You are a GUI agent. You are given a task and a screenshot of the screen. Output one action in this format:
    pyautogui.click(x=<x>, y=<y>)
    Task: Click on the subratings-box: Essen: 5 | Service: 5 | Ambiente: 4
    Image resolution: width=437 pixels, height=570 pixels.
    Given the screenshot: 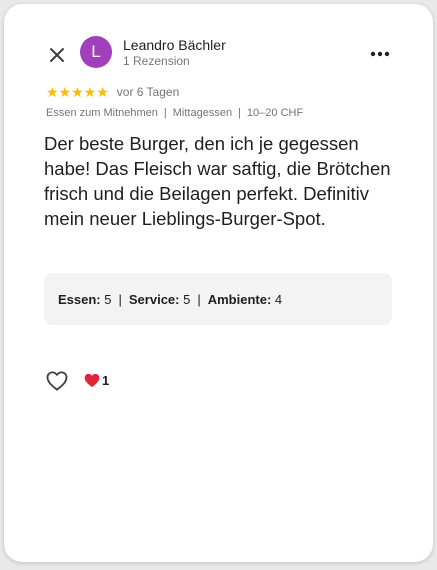 What is the action you would take?
    pyautogui.click(x=218, y=299)
    